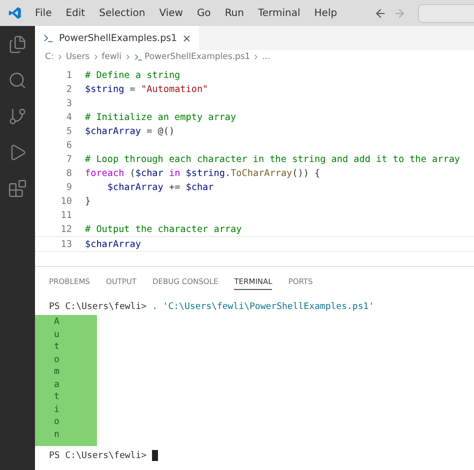 Image resolution: width=474 pixels, height=470 pixels. Describe the element at coordinates (75, 13) in the screenshot. I see `menu-item: Edit` at that location.